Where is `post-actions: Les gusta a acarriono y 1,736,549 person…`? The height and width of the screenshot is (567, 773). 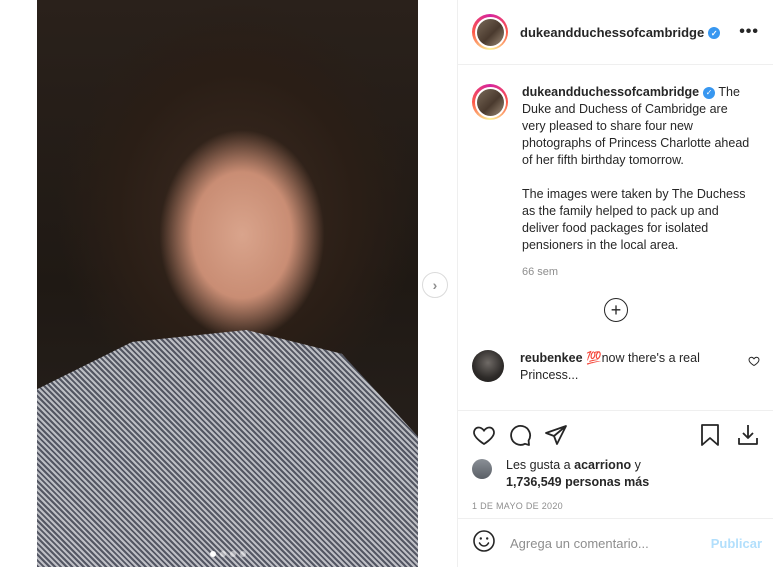
post-actions: Les gusta a acarriono y 1,736,549 person… is located at coordinates (615, 460).